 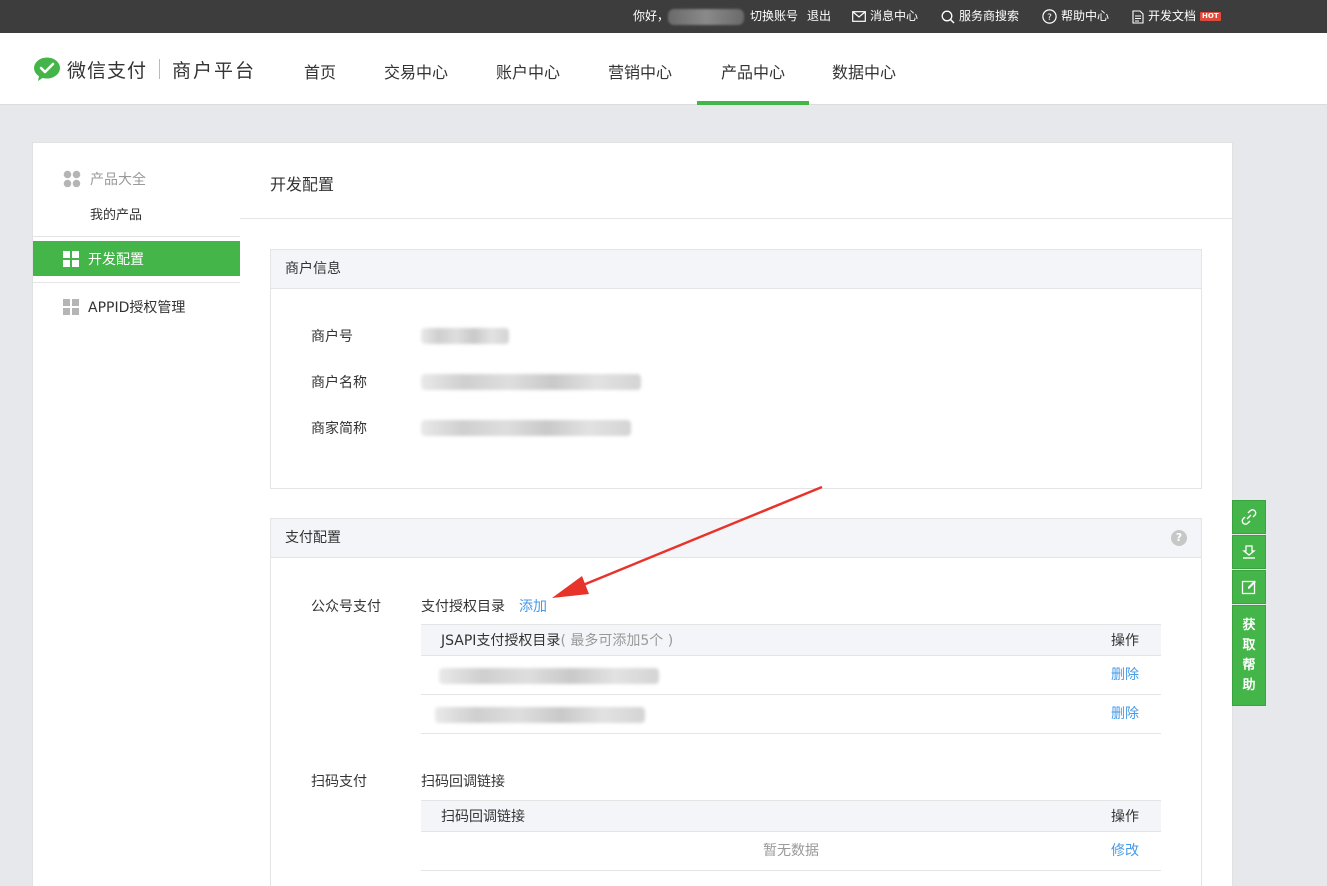 What do you see at coordinates (339, 782) in the screenshot?
I see `native-section-label: 扫码支付` at bounding box center [339, 782].